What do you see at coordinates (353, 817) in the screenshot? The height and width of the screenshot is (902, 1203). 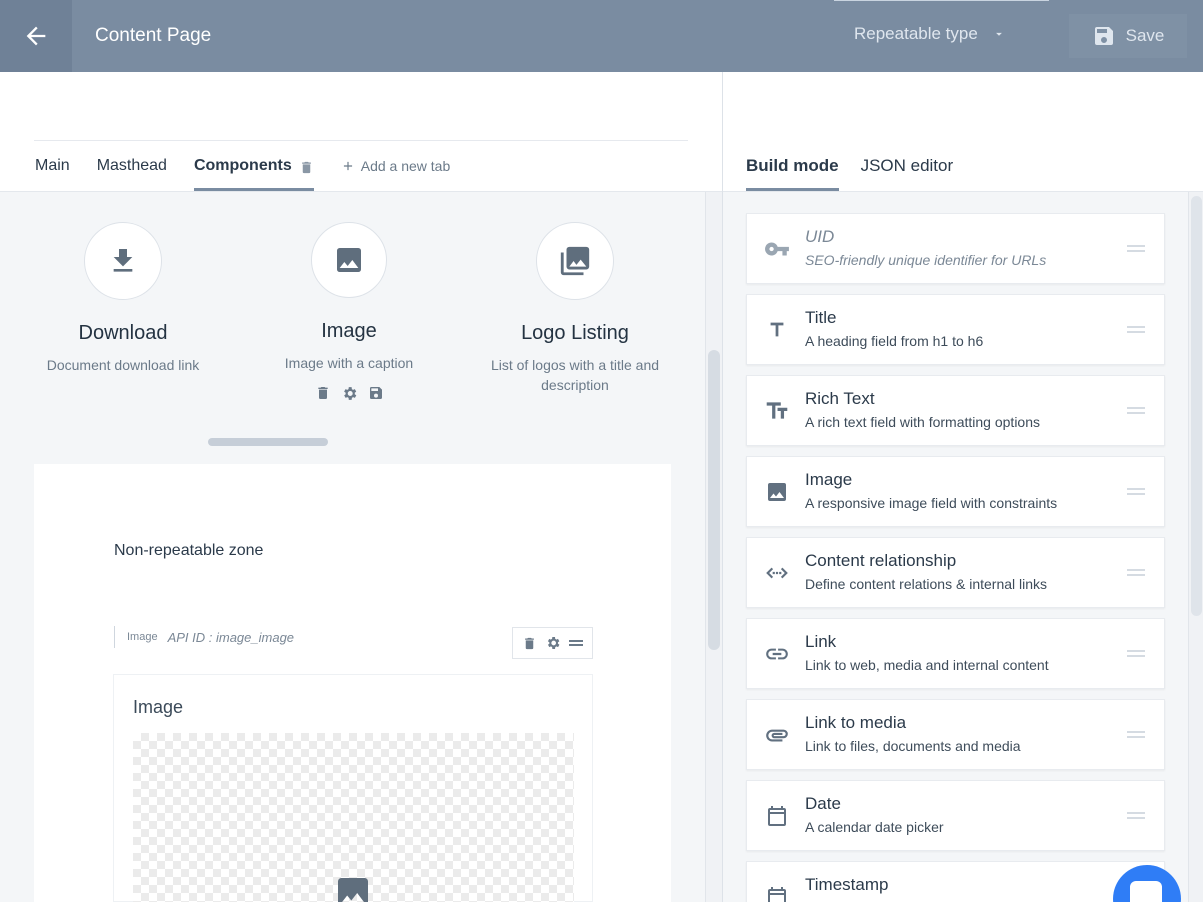 I see `image-placeholder` at bounding box center [353, 817].